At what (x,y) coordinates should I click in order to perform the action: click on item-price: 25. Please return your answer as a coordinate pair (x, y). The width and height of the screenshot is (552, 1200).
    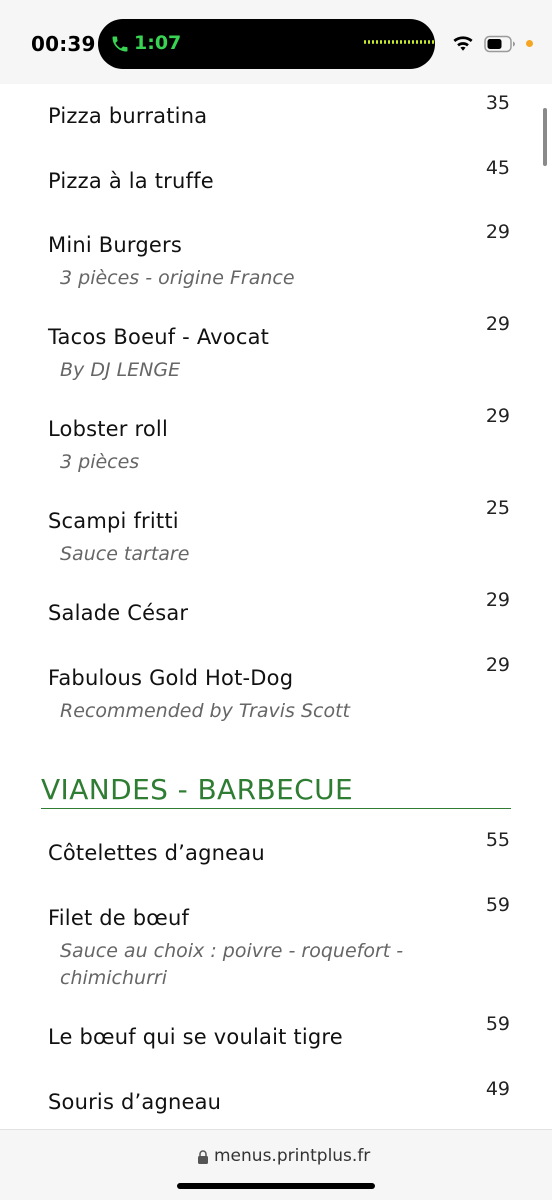
    Looking at the image, I should click on (497, 508).